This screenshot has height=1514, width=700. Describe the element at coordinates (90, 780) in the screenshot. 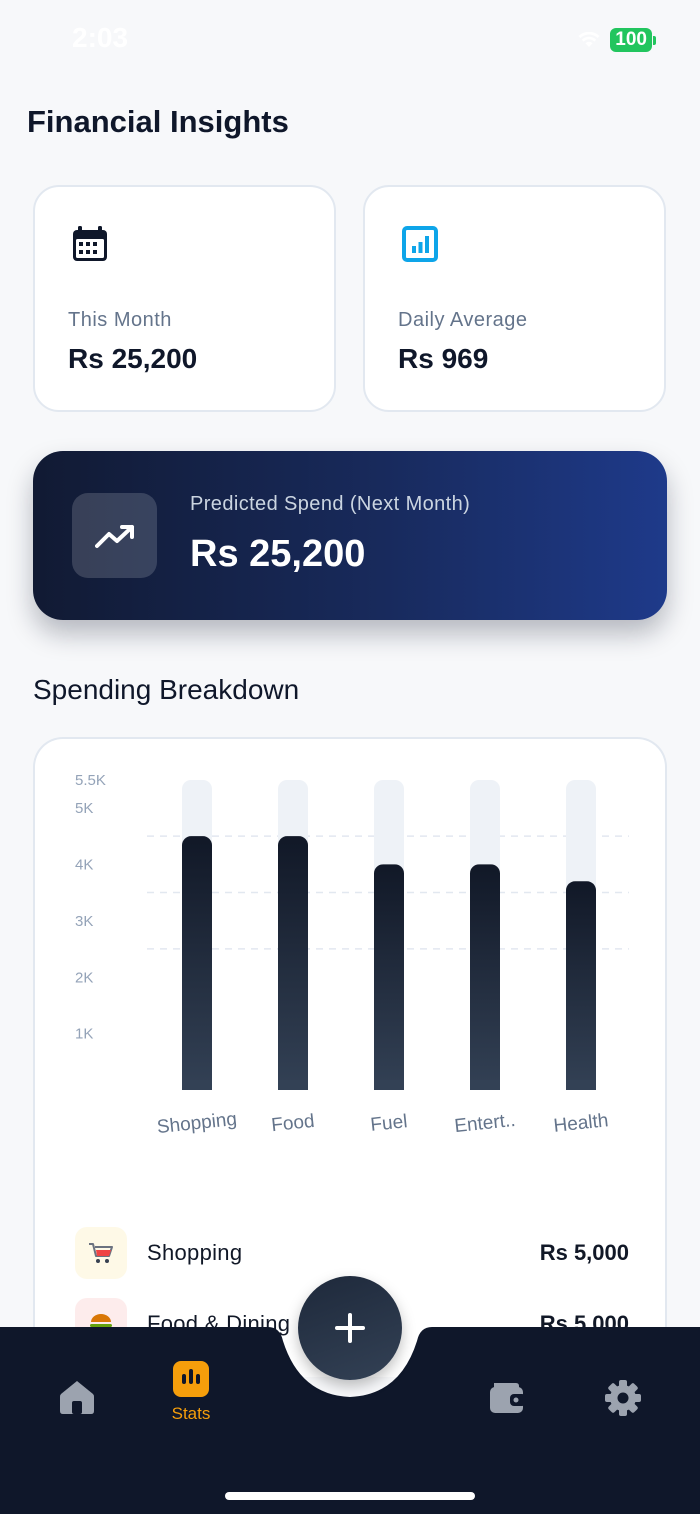

I see `y-tick-label: 5.5K` at that location.